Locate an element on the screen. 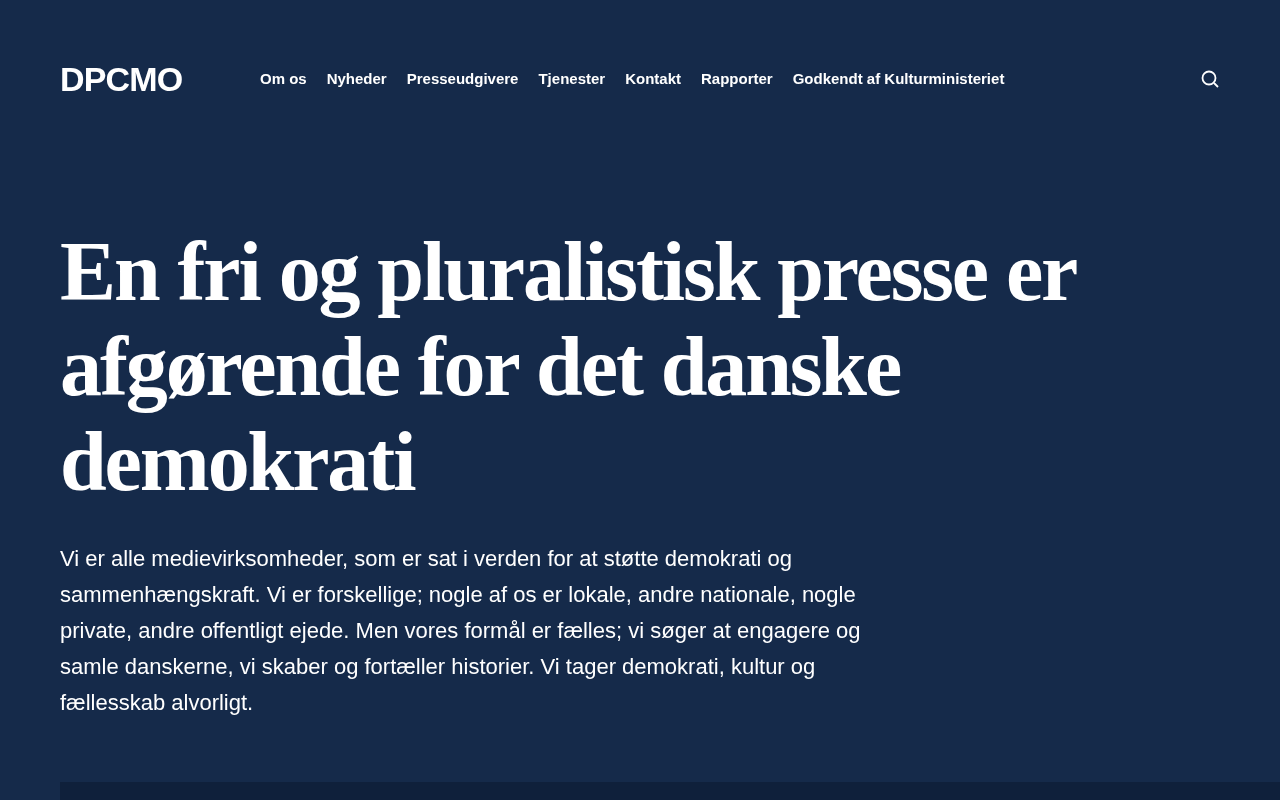  nav-link: Godkendt af Kulturministeriet is located at coordinates (898, 79).